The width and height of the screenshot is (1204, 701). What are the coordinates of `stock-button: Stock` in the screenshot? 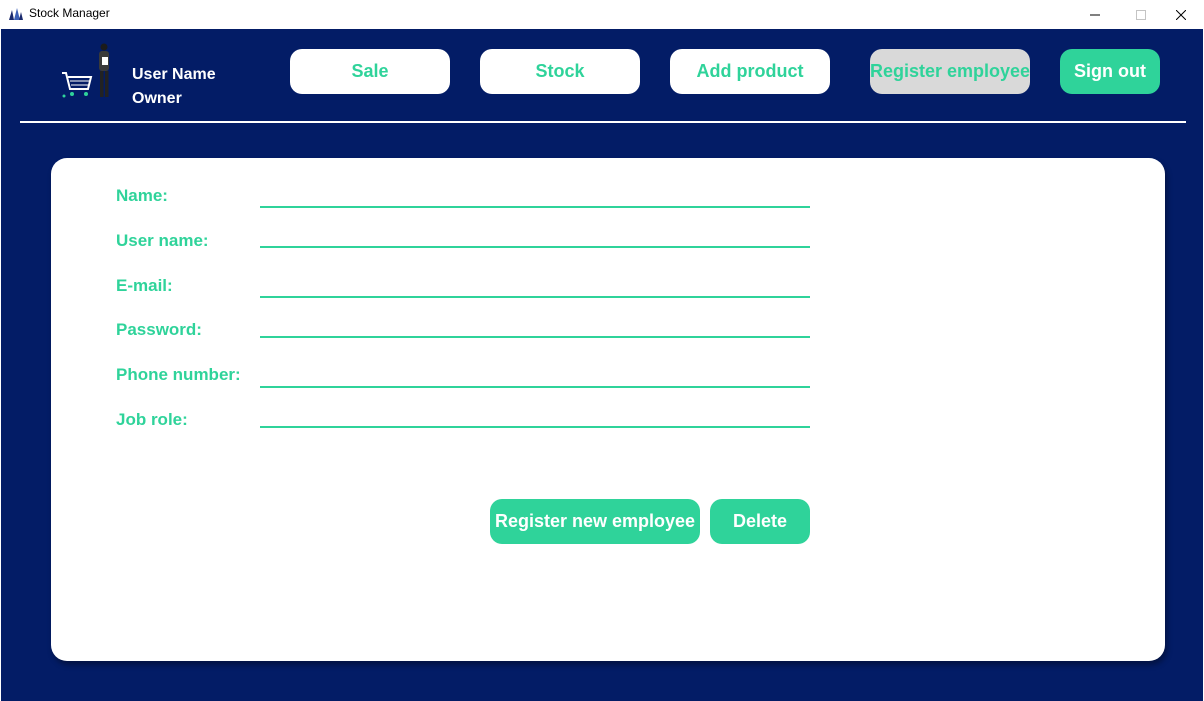 It's located at (560, 71).